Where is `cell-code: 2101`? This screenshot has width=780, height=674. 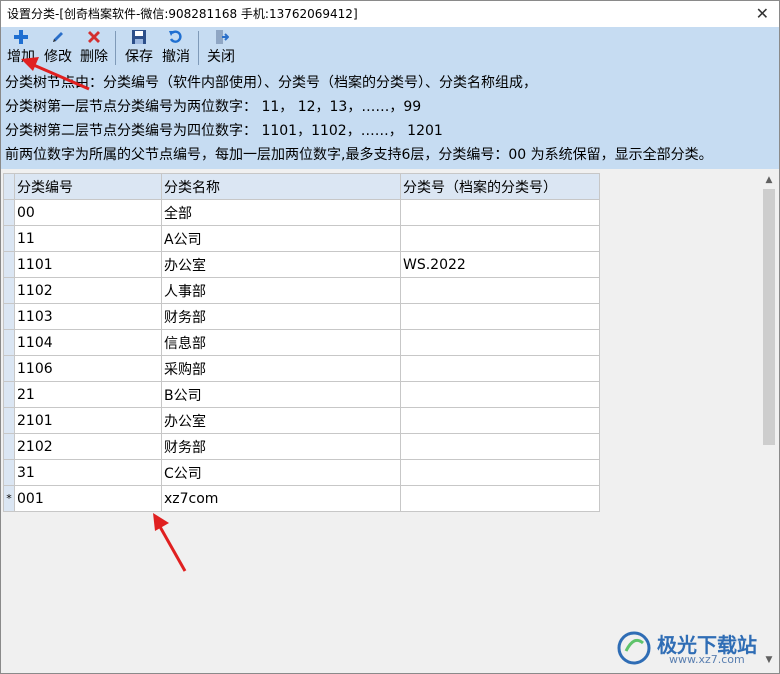
cell-code: 2101 is located at coordinates (88, 420).